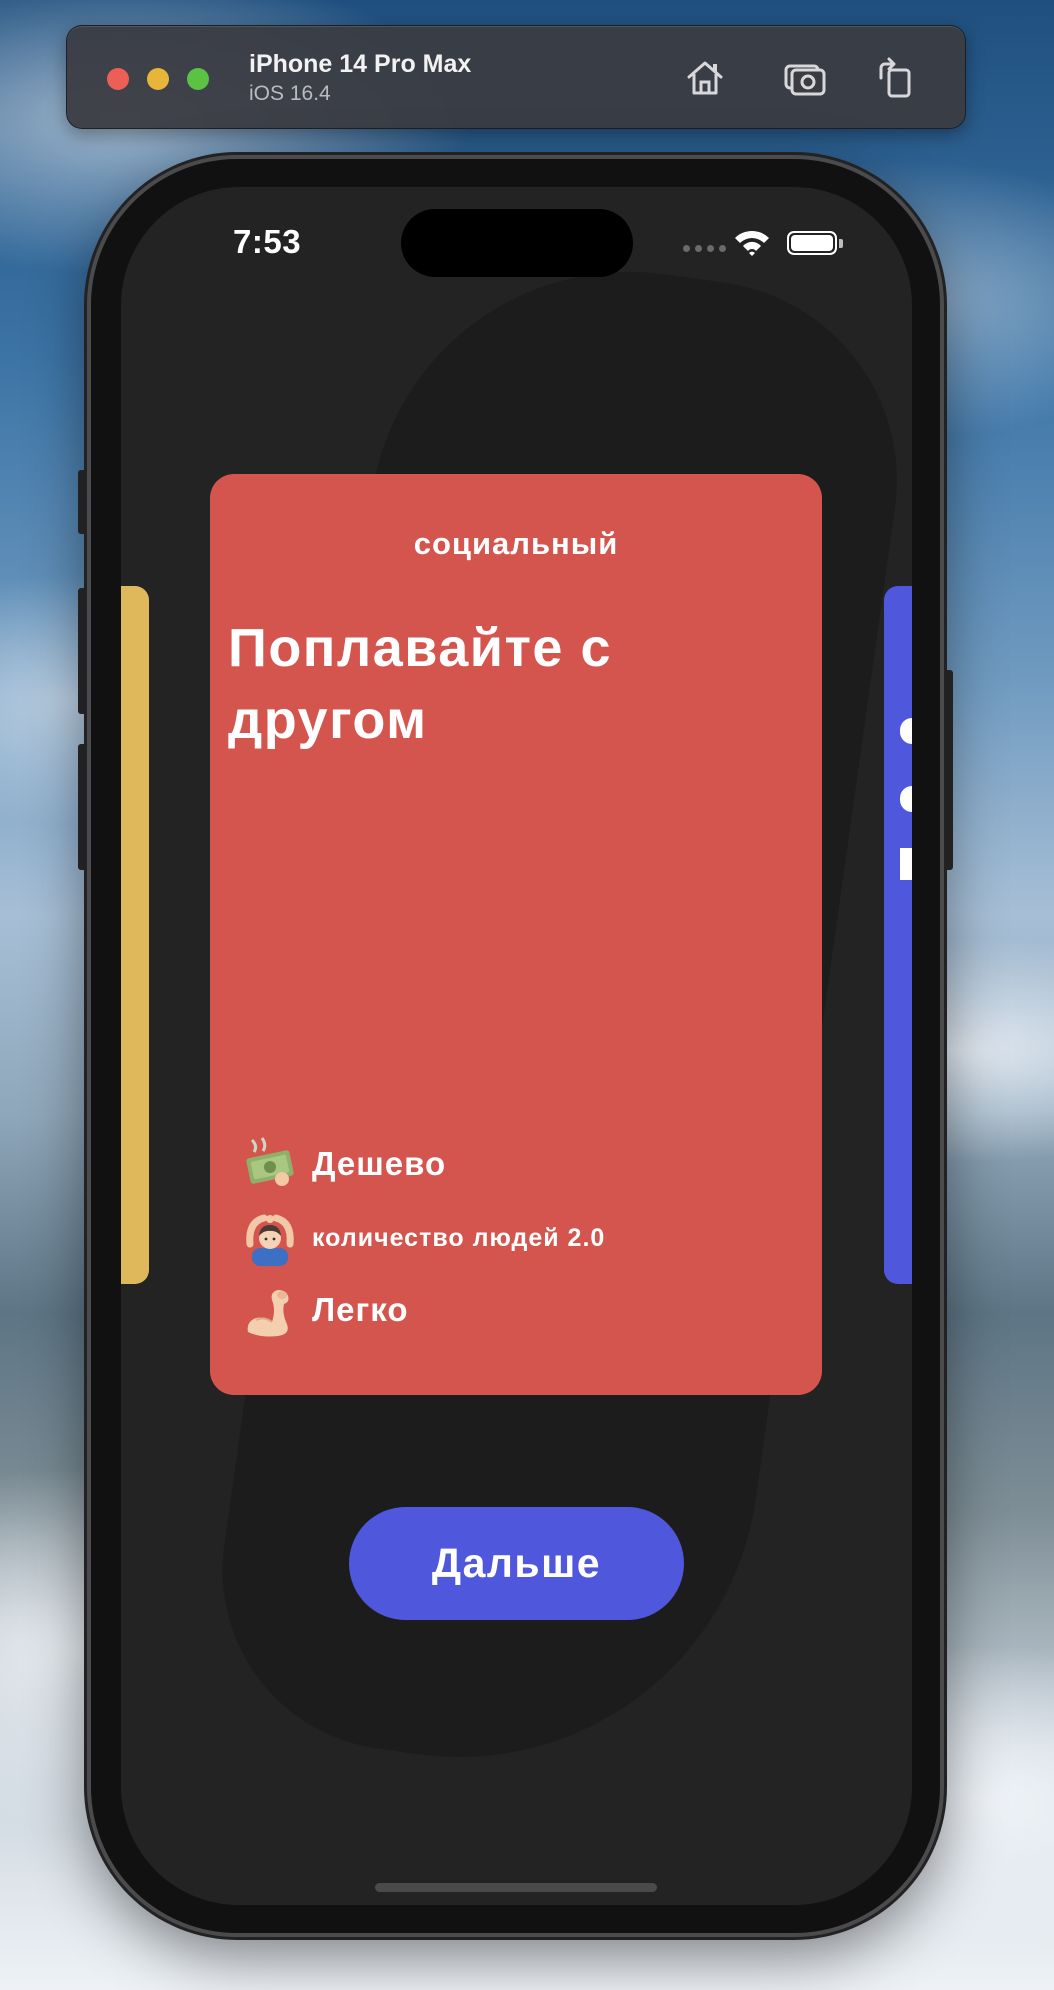 This screenshot has height=1990, width=1054. Describe the element at coordinates (267, 241) in the screenshot. I see `status-time: 7:53` at that location.